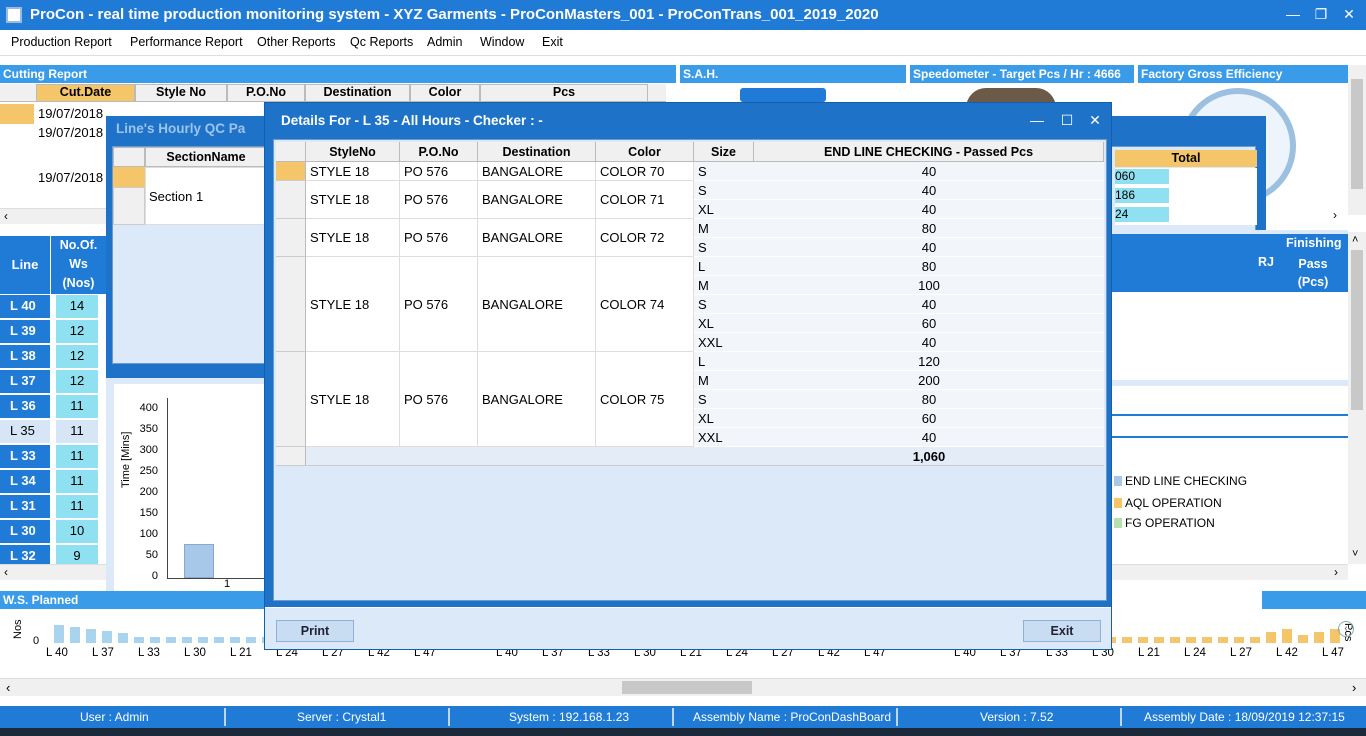 The height and width of the screenshot is (736, 1366). Describe the element at coordinates (181, 93) in the screenshot. I see `style-no-header: Style No` at that location.